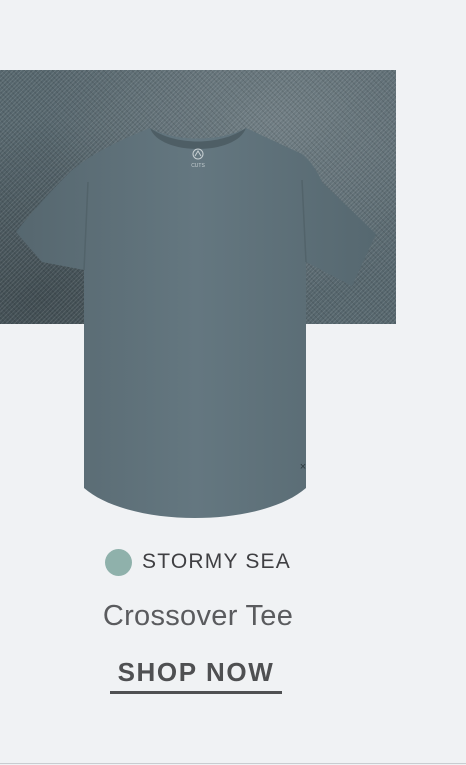  I want to click on product-title: Crossover Tee, so click(198, 616).